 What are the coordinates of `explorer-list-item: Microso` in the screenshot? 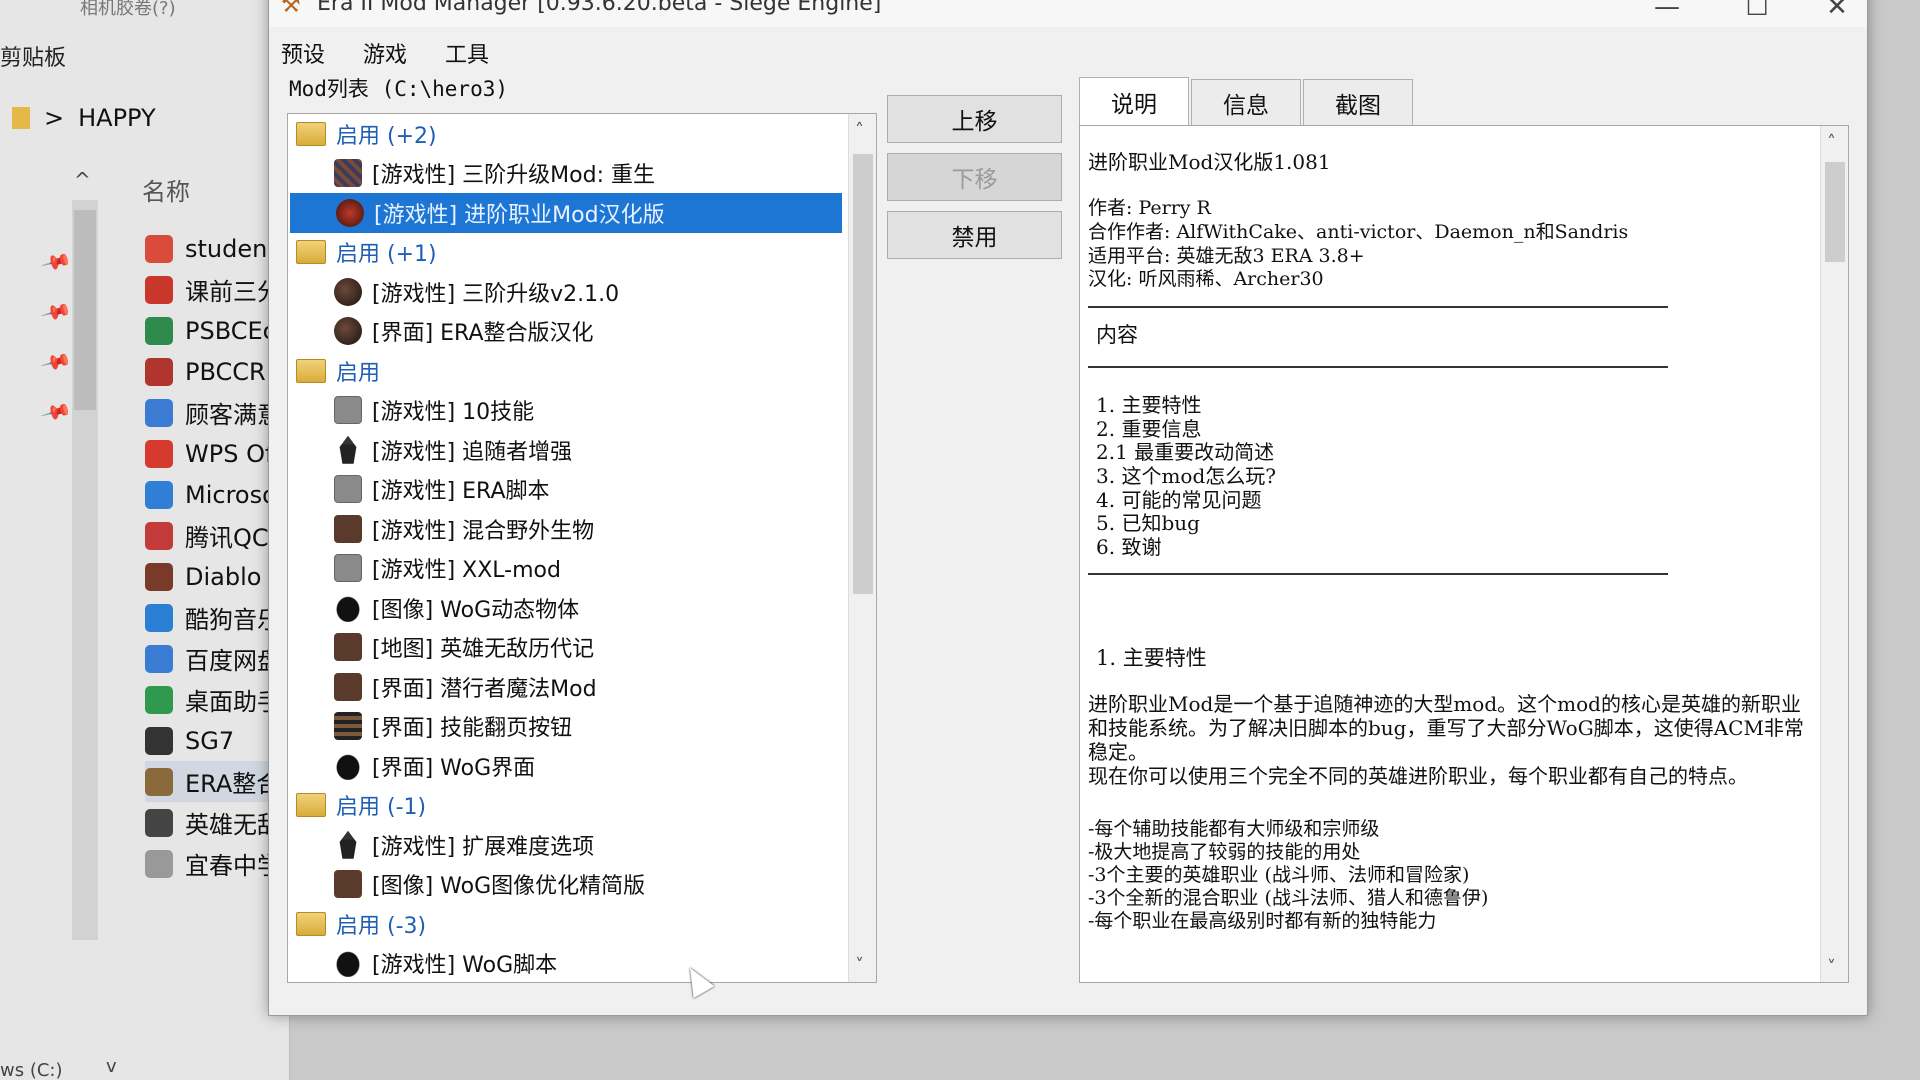 It's located at (215, 494).